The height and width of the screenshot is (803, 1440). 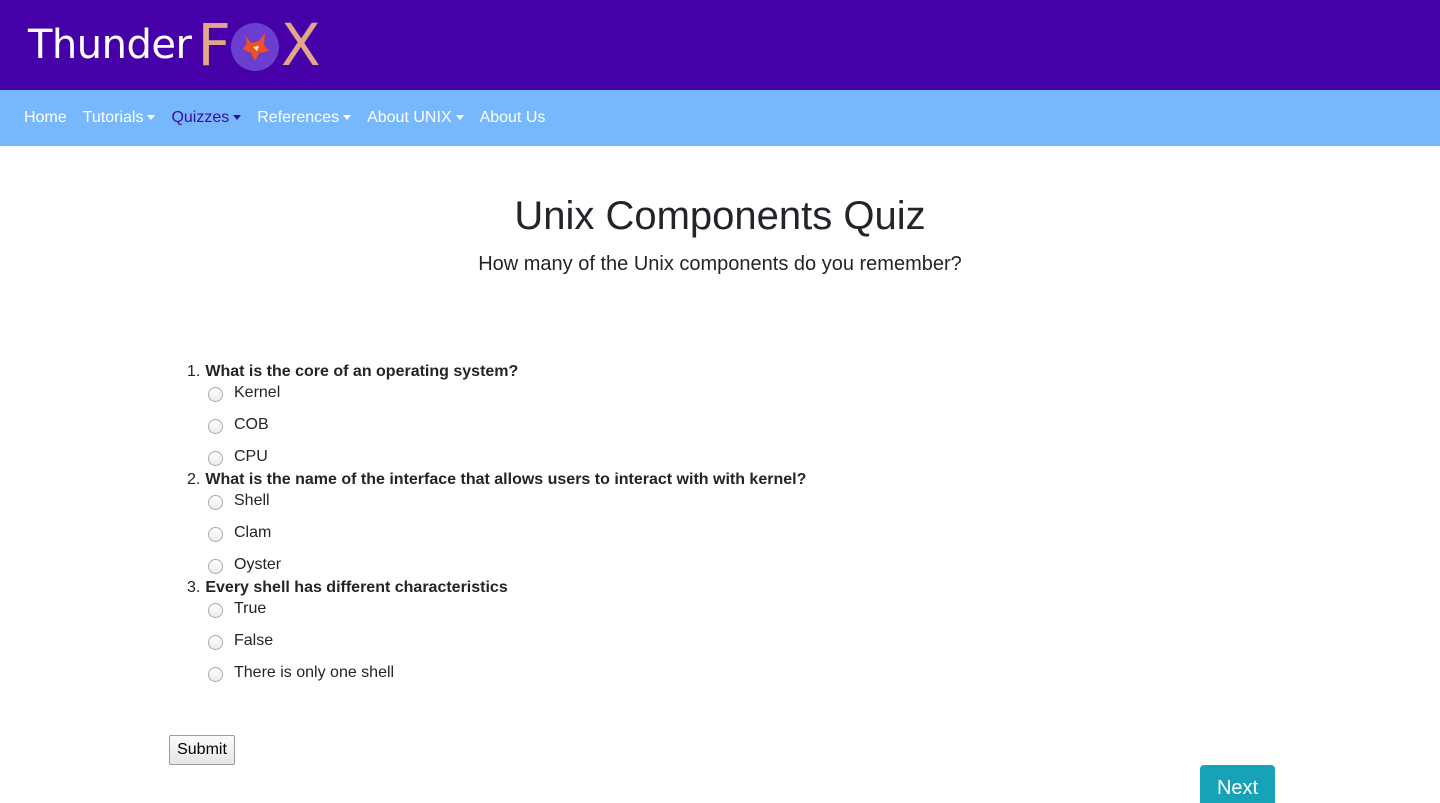 I want to click on nav-tutorials: Tutorials, so click(x=119, y=118).